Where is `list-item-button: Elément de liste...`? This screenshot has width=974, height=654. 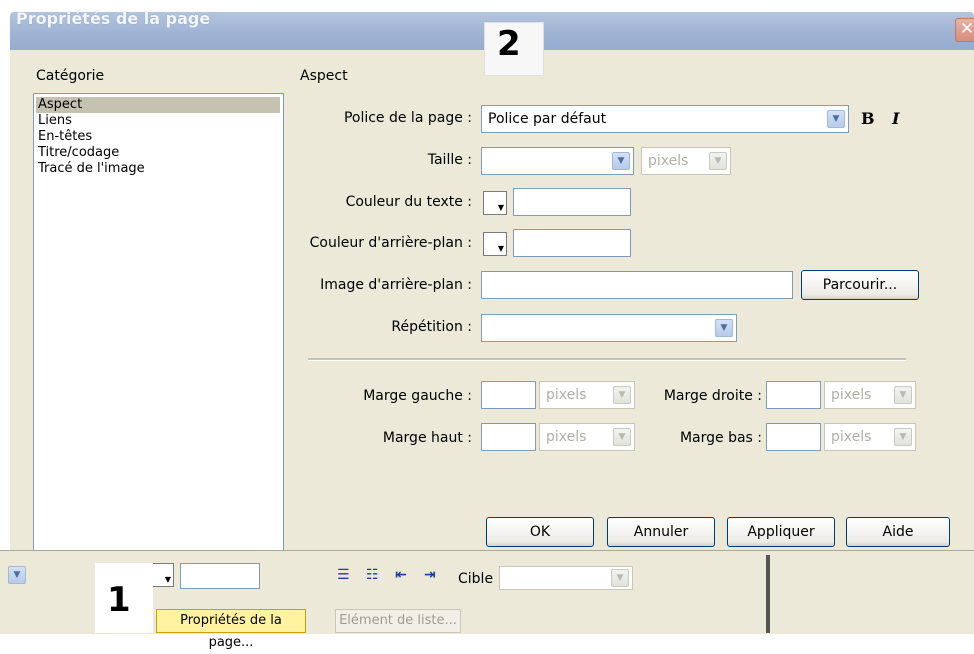
list-item-button: Elément de liste... is located at coordinates (398, 621).